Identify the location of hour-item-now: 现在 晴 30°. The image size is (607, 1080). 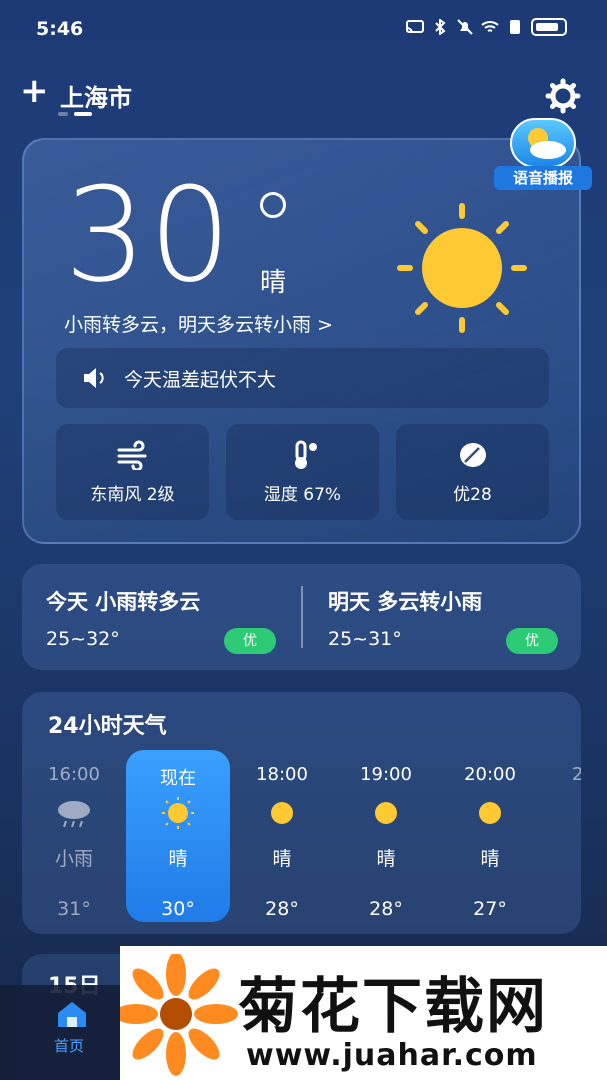
(178, 836).